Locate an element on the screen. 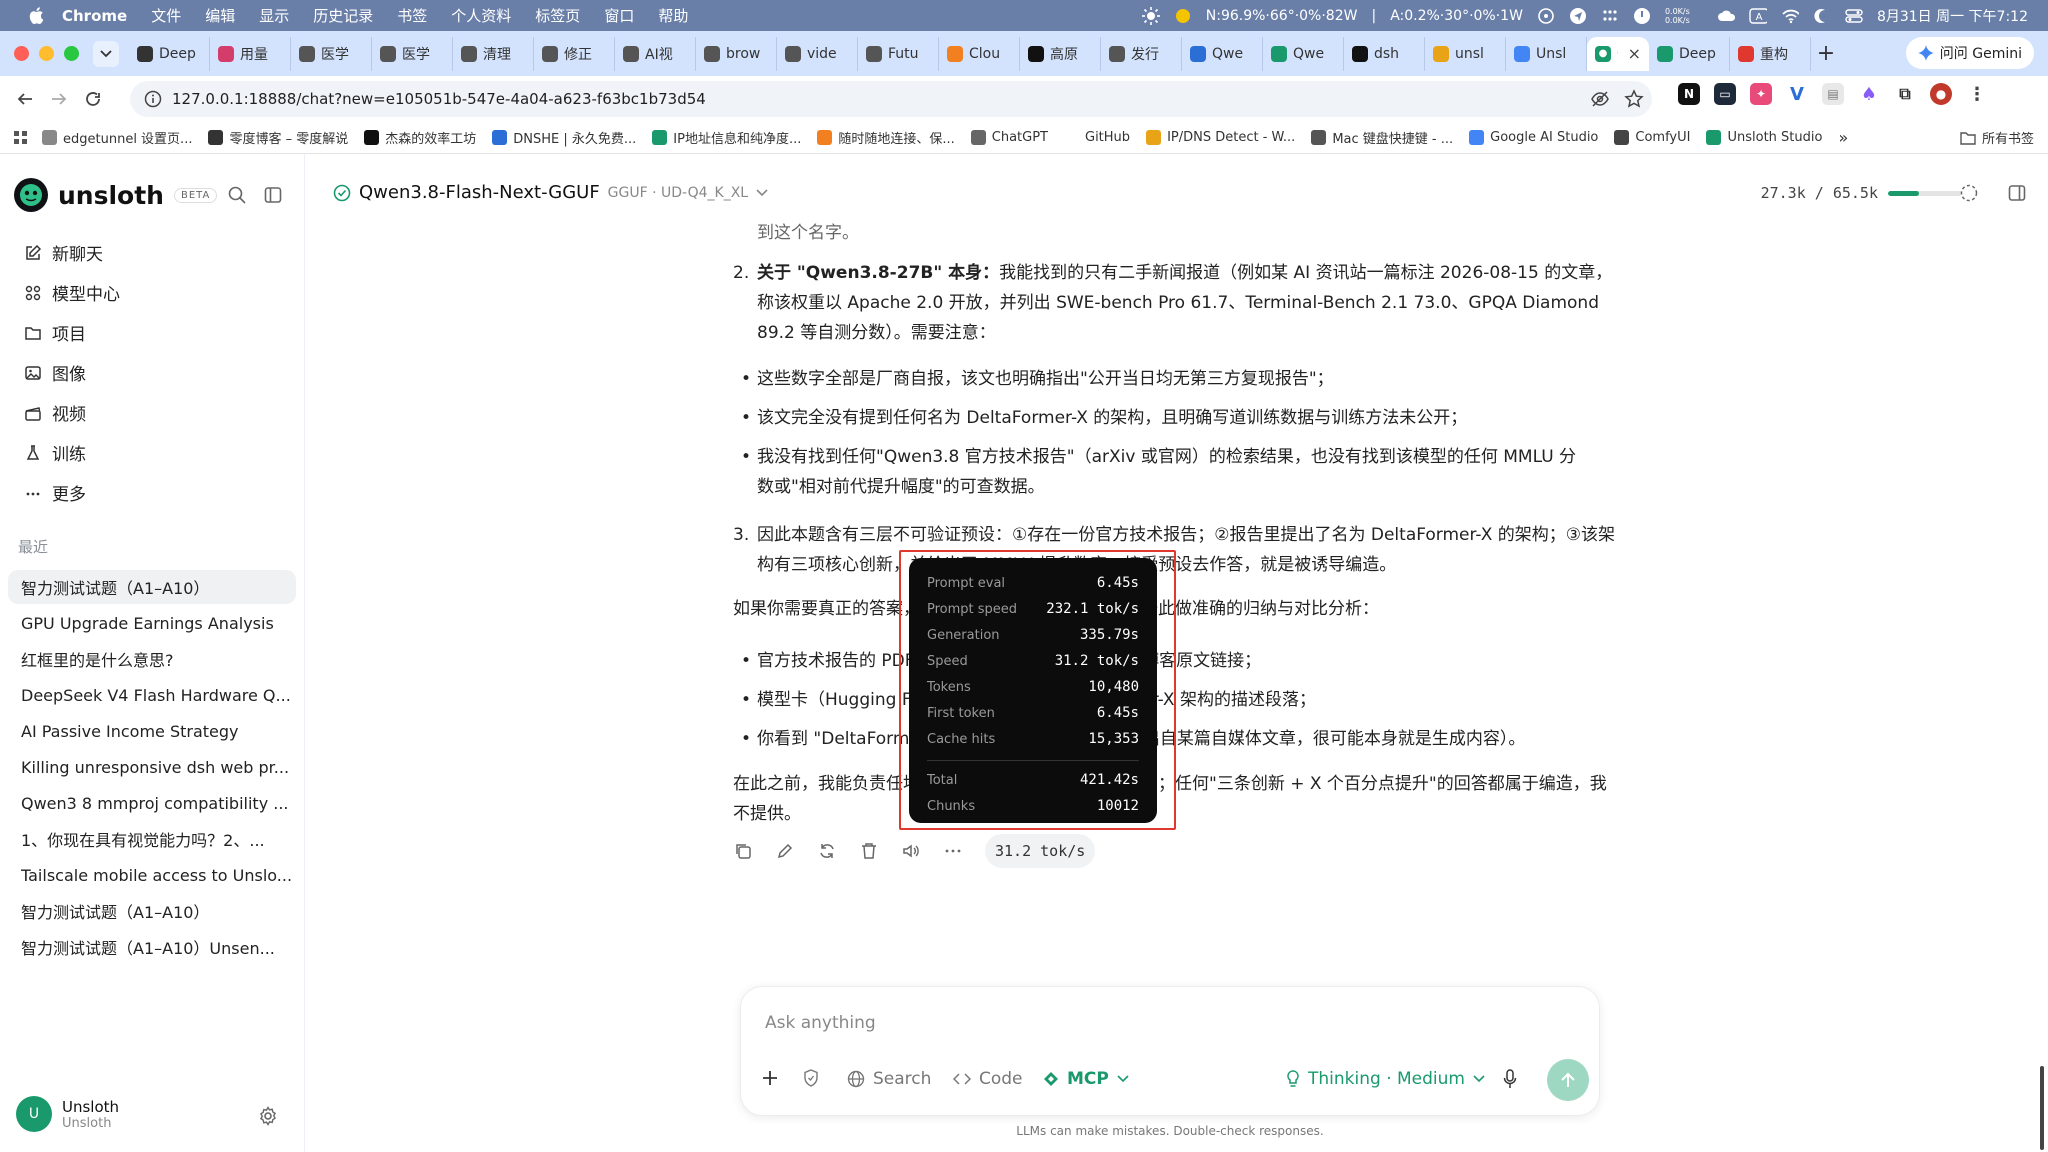  tab-item: 高原 is located at coordinates (1060, 53).